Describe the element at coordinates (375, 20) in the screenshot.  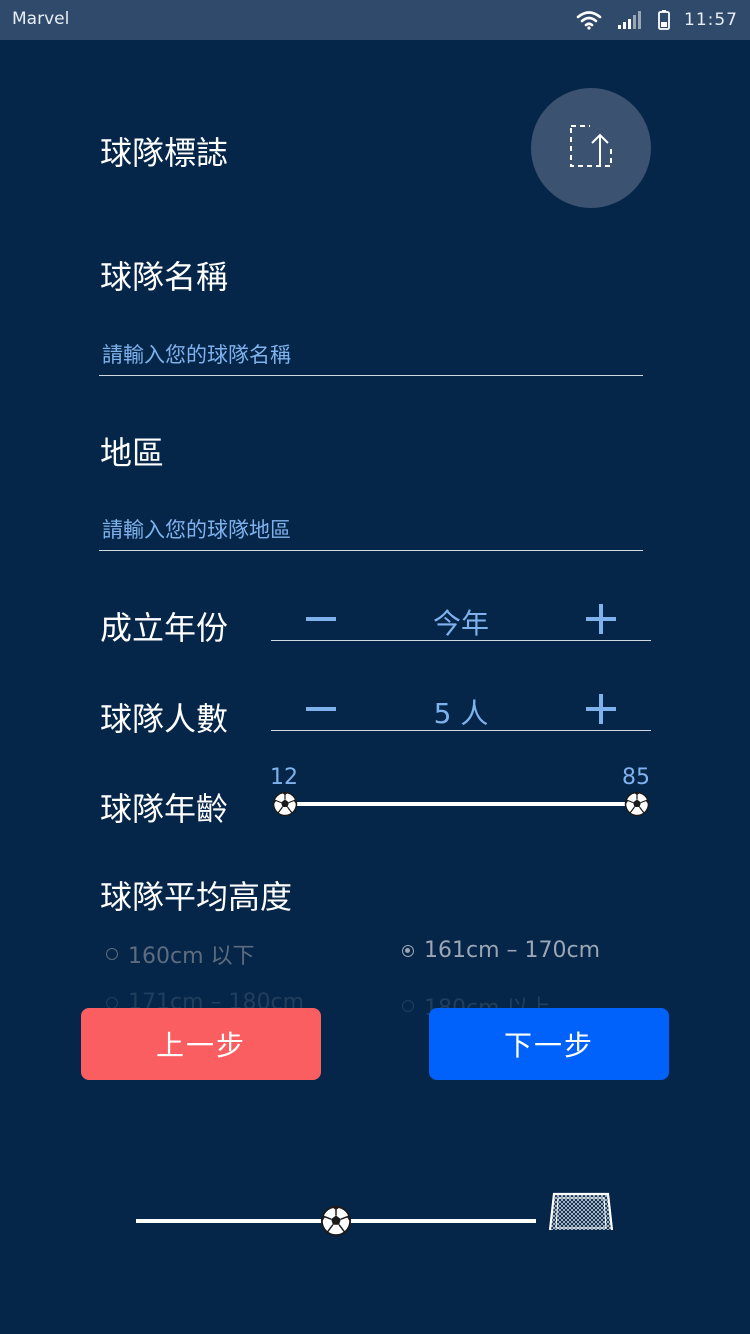
I see `status-bar: Marvel 11:57` at that location.